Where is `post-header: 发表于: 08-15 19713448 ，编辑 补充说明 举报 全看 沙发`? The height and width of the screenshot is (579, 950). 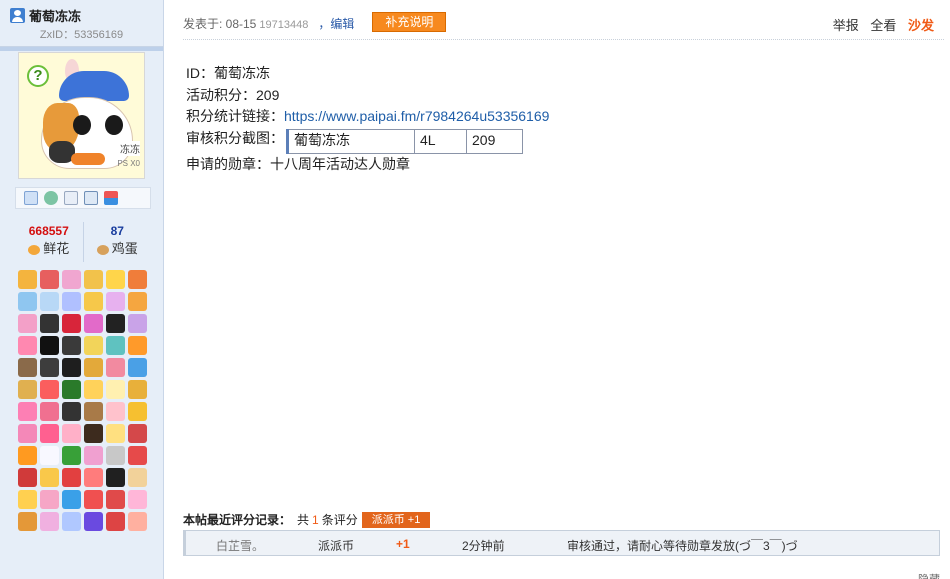
post-header: 发表于: 08-15 19713448 ，编辑 补充说明 举报 全看 沙发 is located at coordinates (563, 26).